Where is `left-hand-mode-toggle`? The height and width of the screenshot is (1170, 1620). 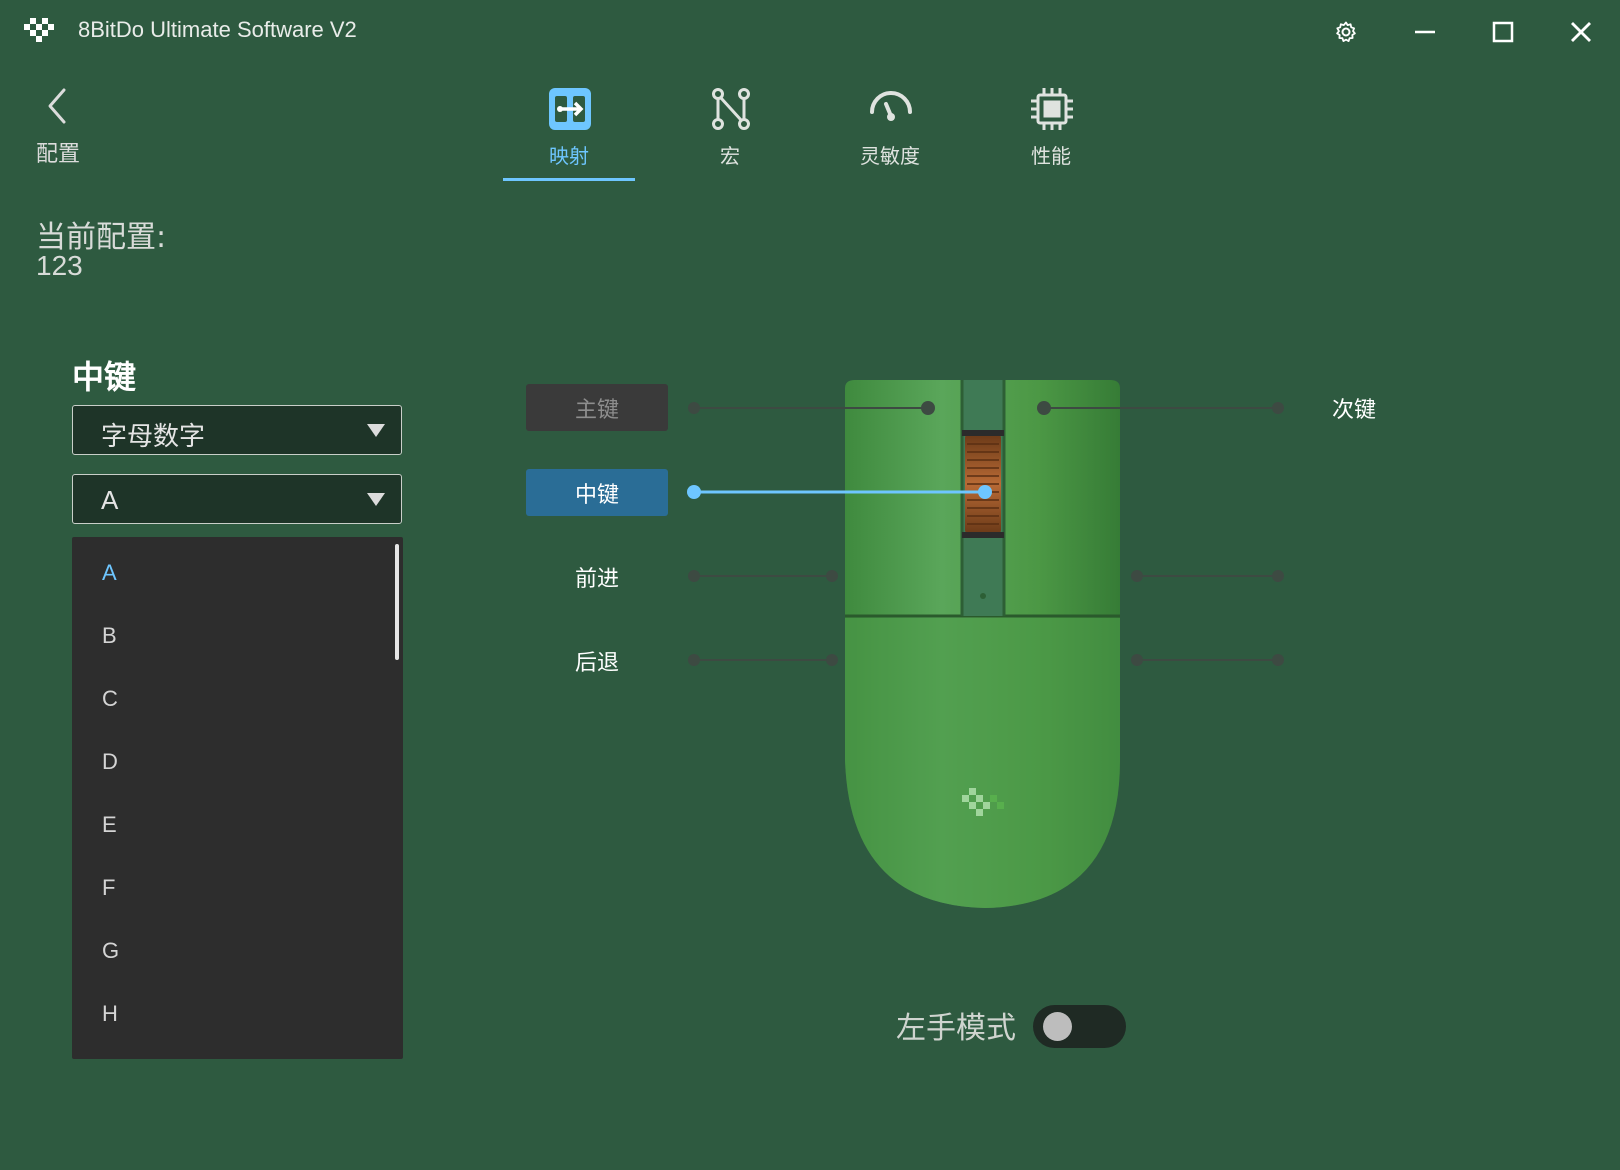 left-hand-mode-toggle is located at coordinates (1079, 1026).